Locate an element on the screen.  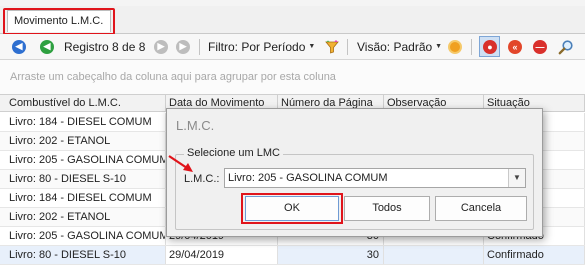
prev-disabled-icon: ▶ is located at coordinates (161, 46).